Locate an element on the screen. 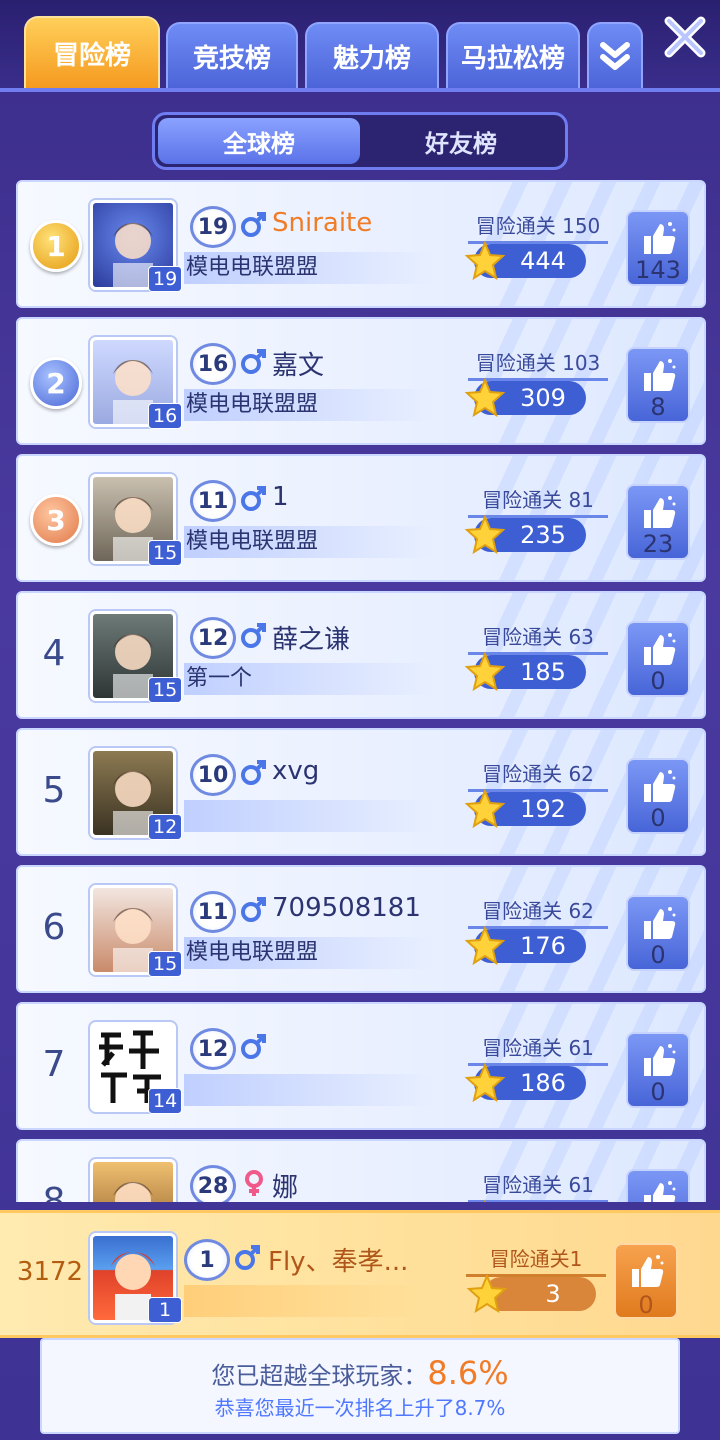  adventure-stage: 冒险通关 103 is located at coordinates (538, 364).